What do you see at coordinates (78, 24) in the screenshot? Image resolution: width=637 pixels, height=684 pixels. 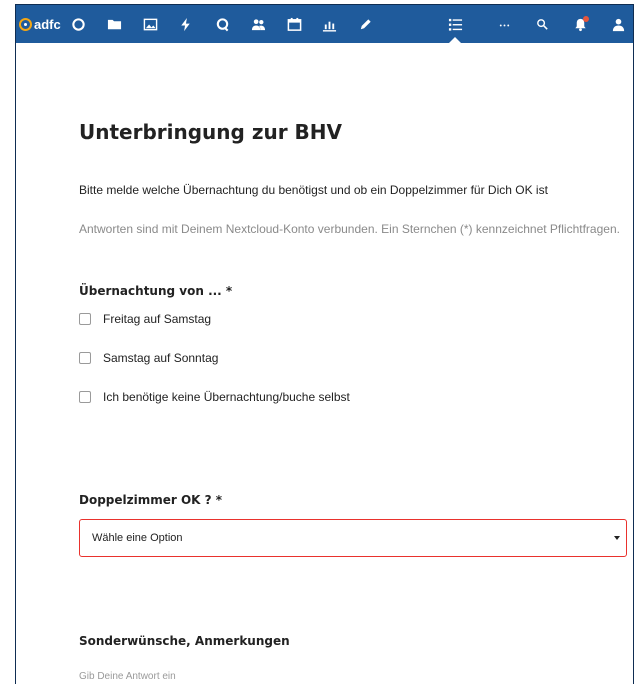 I see `dashboard-icon` at bounding box center [78, 24].